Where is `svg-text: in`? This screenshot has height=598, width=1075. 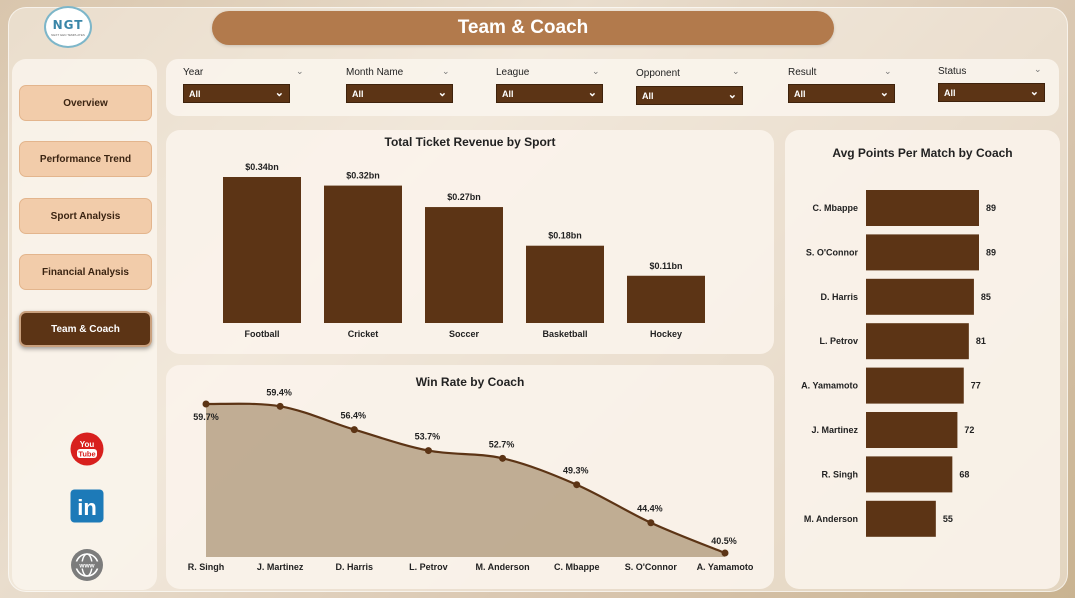 svg-text: in is located at coordinates (87, 507).